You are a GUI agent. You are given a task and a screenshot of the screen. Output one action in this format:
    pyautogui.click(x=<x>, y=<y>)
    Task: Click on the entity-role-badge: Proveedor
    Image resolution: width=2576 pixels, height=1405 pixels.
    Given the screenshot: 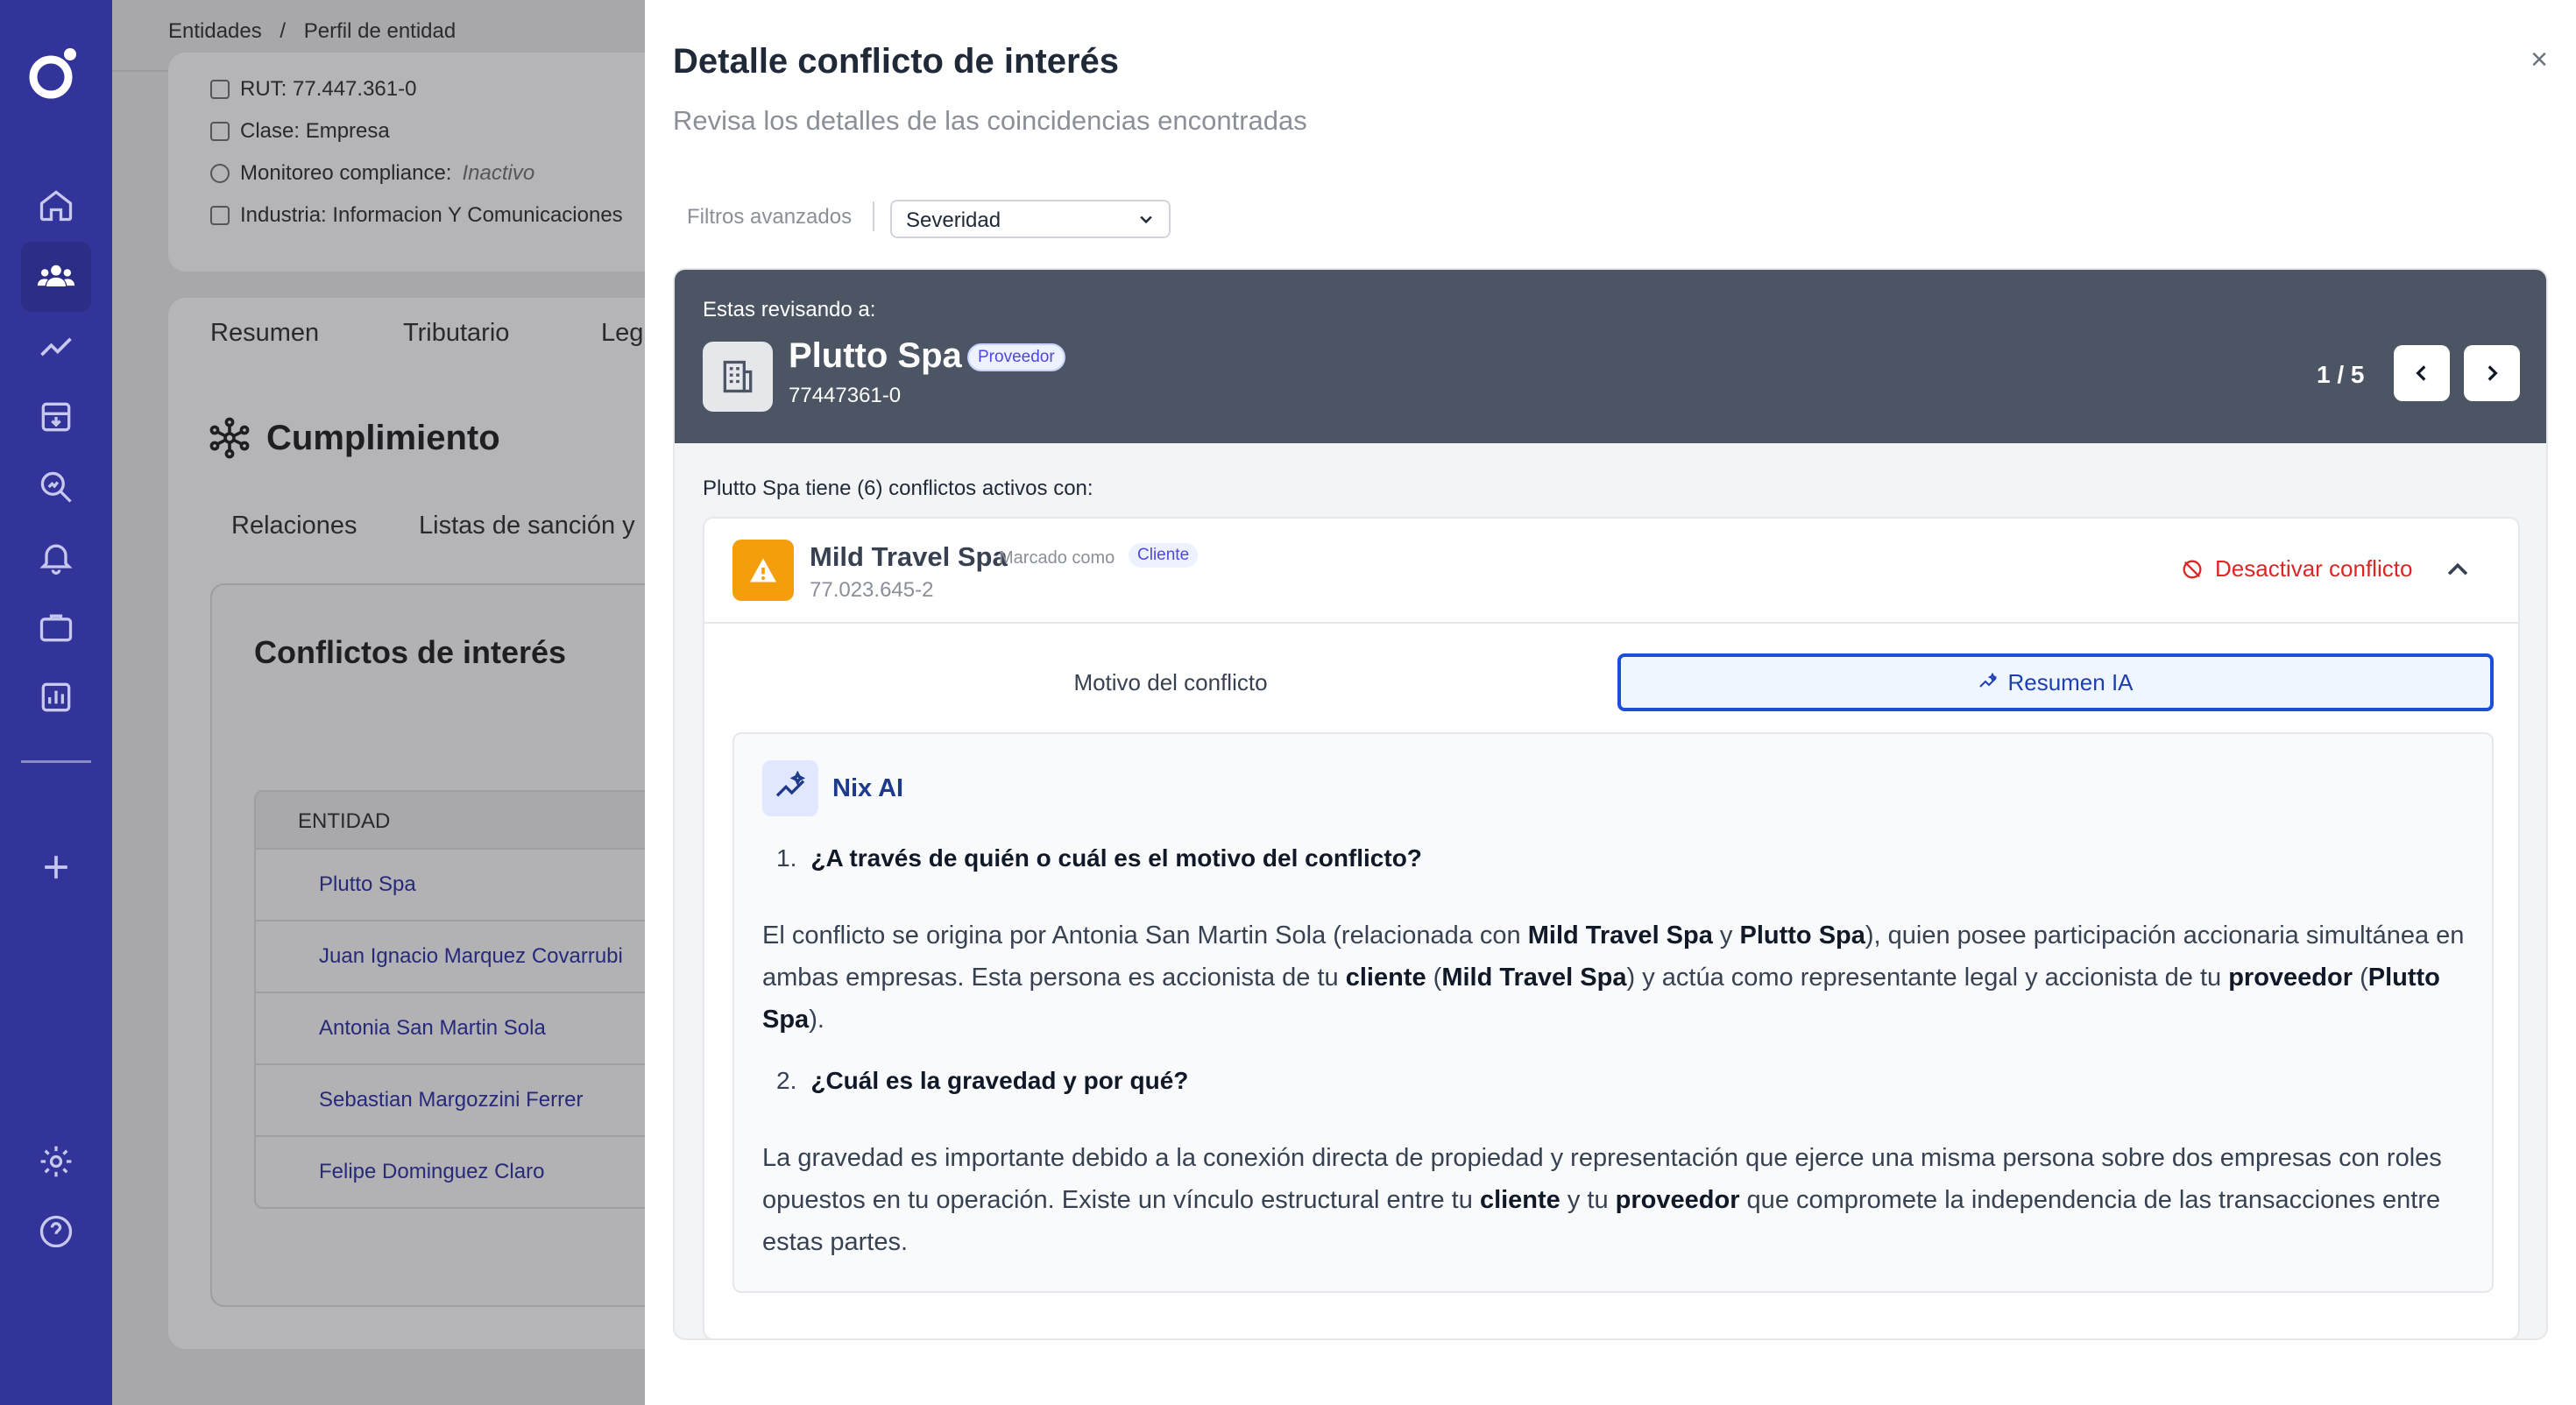 What is the action you would take?
    pyautogui.click(x=1016, y=357)
    